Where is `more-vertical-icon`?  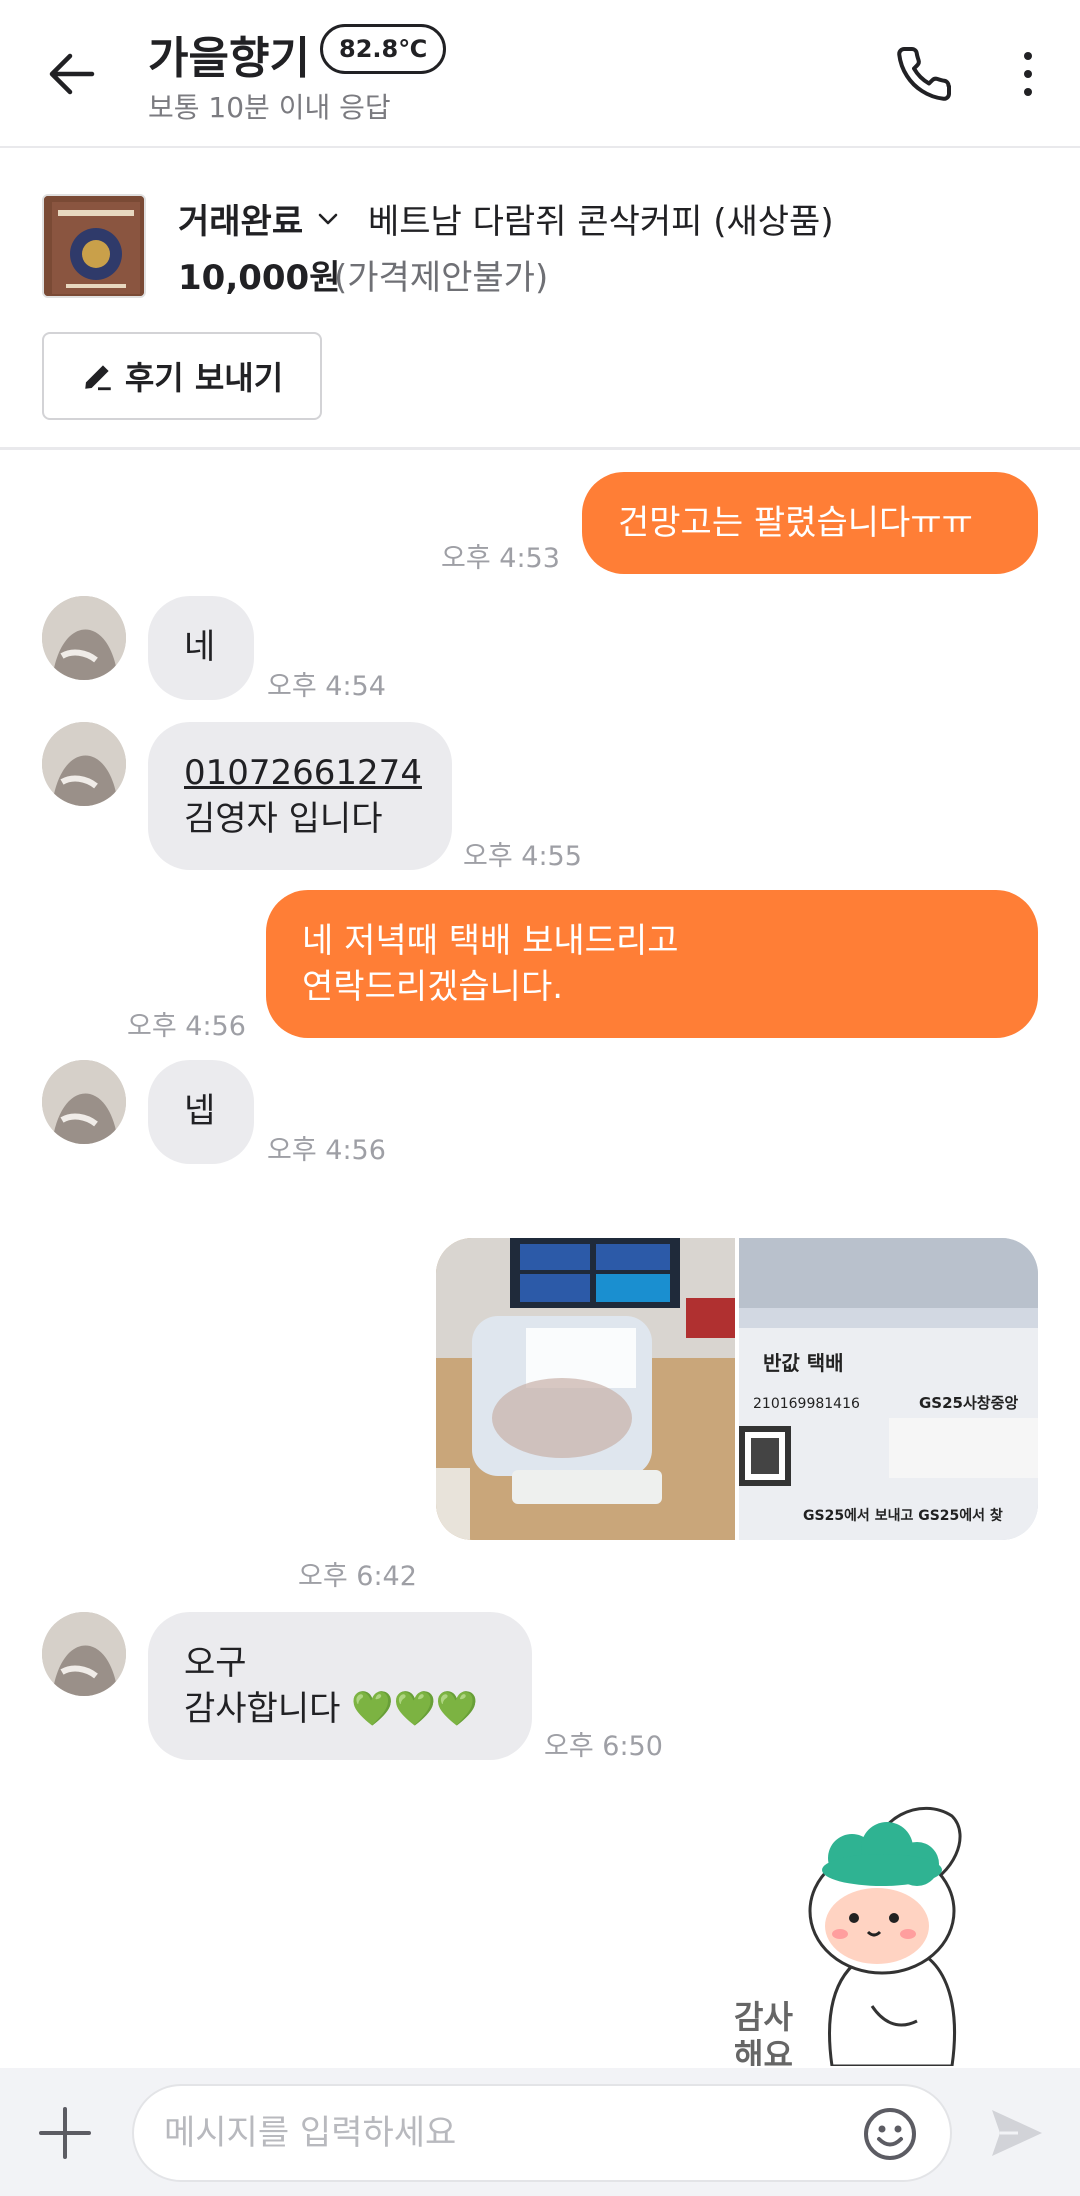
more-vertical-icon is located at coordinates (1028, 74).